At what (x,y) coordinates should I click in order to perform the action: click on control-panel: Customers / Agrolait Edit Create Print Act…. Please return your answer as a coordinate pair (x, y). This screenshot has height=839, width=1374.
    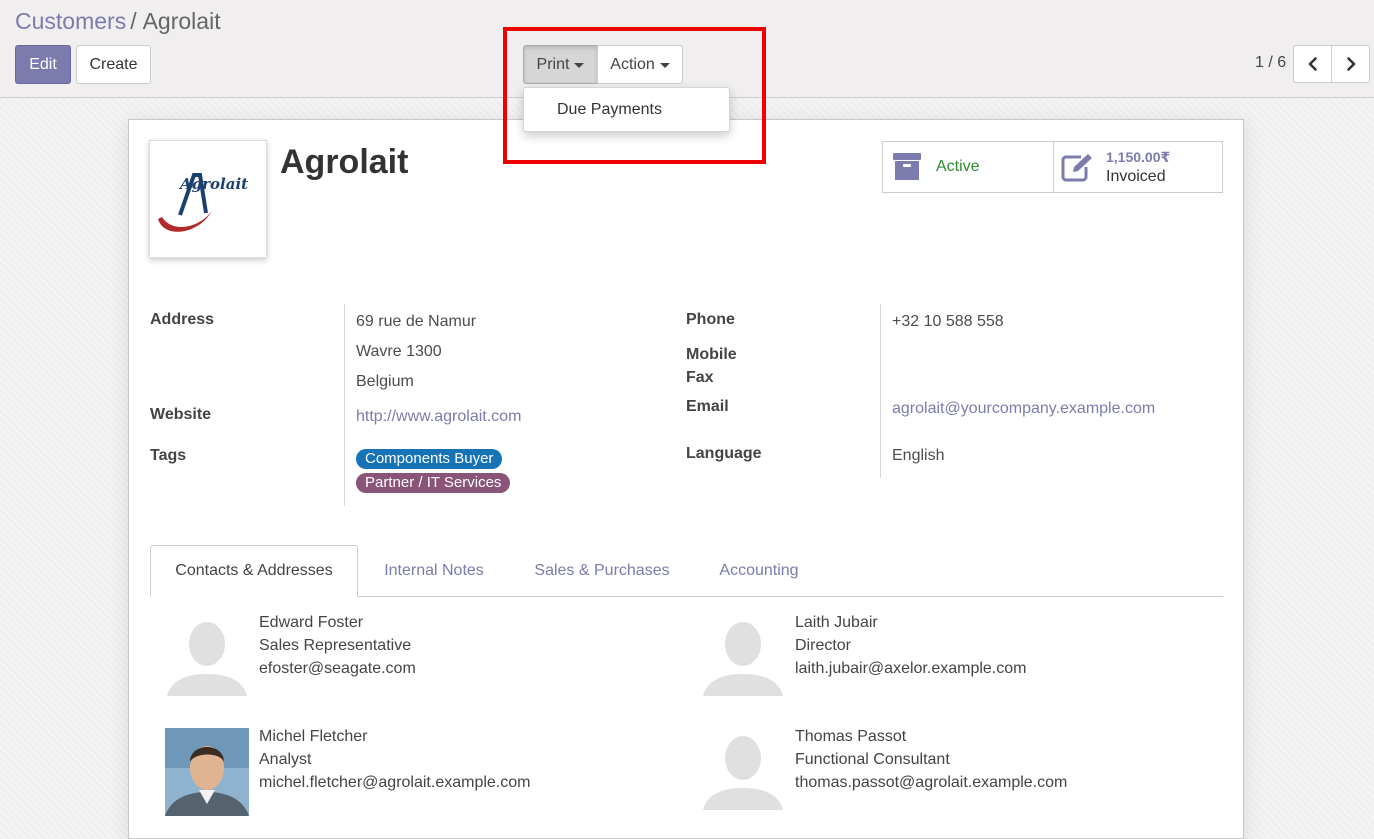
    Looking at the image, I should click on (687, 49).